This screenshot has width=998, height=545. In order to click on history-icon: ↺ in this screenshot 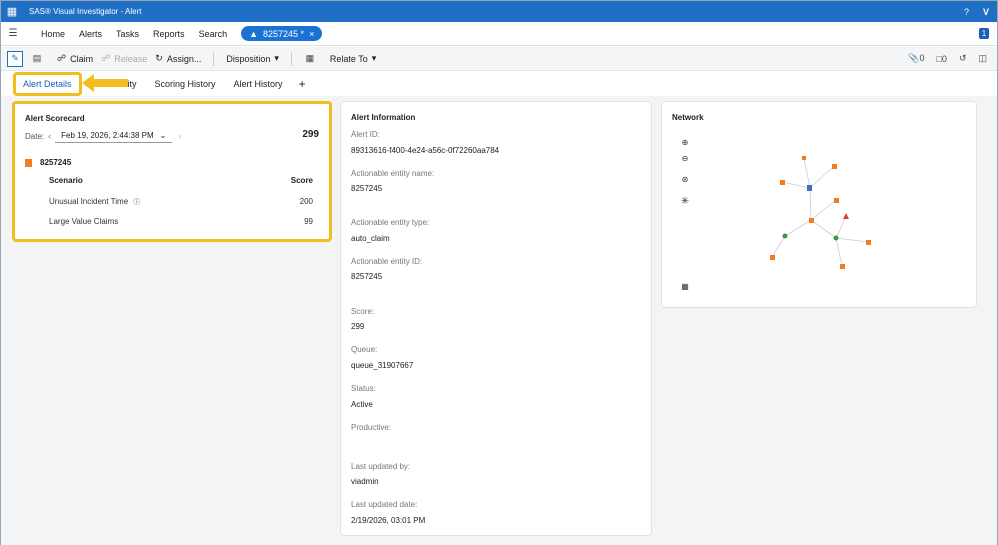, I will do `click(963, 58)`.